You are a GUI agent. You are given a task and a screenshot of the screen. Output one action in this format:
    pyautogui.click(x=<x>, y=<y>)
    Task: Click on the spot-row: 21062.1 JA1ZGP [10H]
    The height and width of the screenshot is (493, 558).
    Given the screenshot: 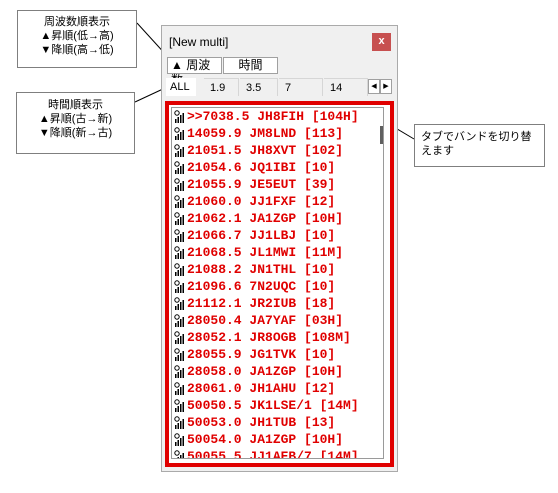 What is the action you would take?
    pyautogui.click(x=278, y=219)
    